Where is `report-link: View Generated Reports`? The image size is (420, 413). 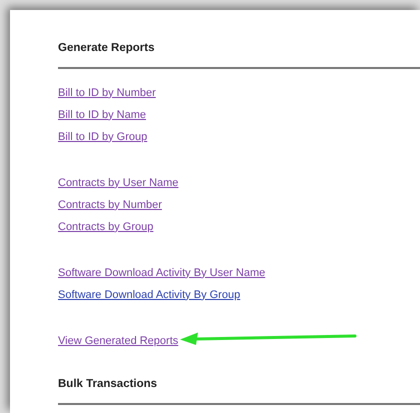
report-link: View Generated Reports is located at coordinates (118, 341).